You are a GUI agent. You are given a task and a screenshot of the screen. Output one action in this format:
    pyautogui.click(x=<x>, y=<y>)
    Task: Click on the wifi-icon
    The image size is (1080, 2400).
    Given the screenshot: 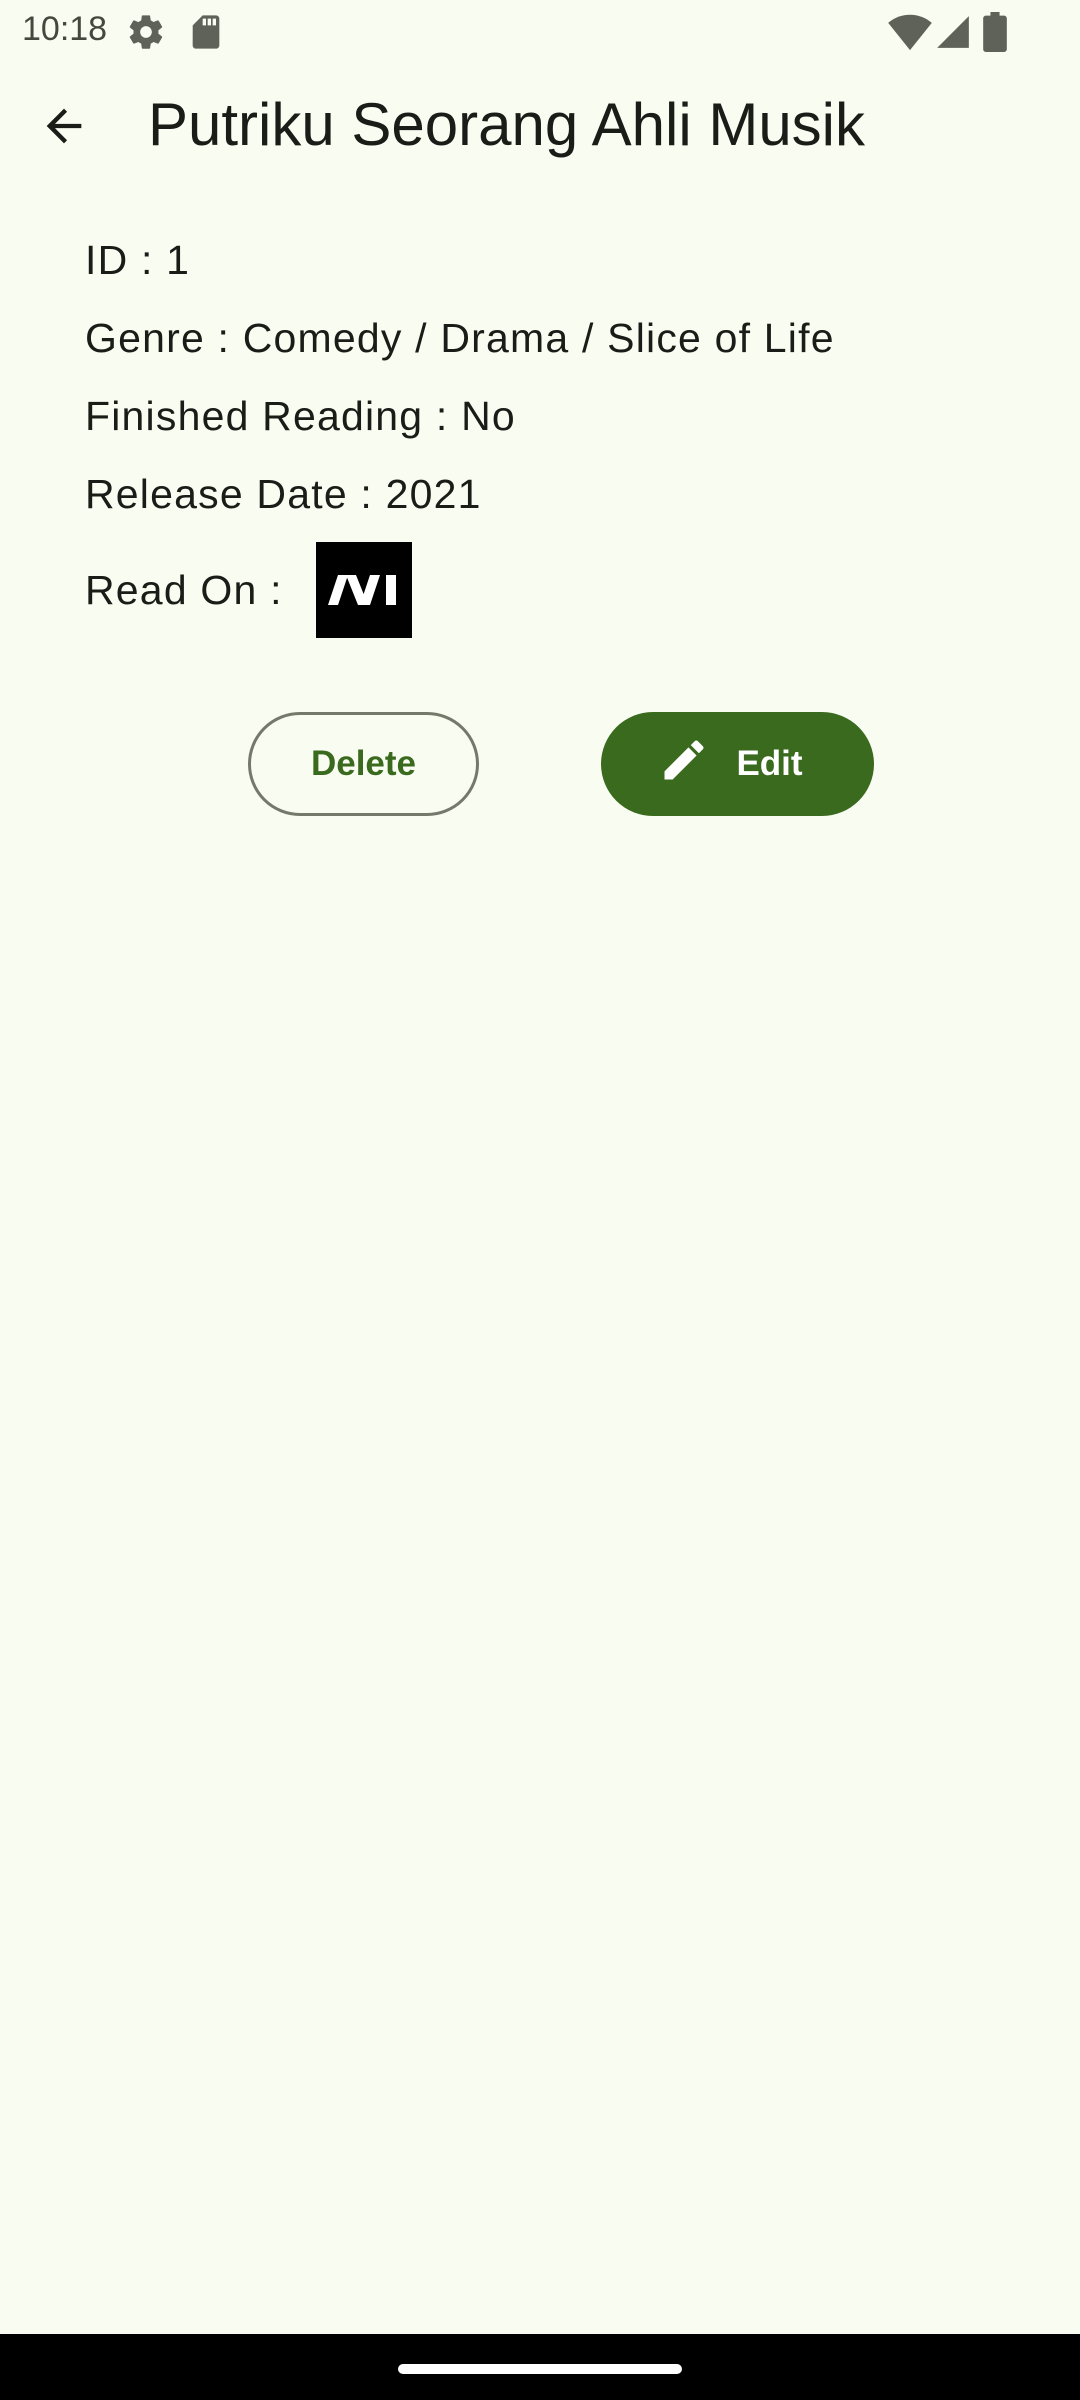 What is the action you would take?
    pyautogui.click(x=910, y=34)
    